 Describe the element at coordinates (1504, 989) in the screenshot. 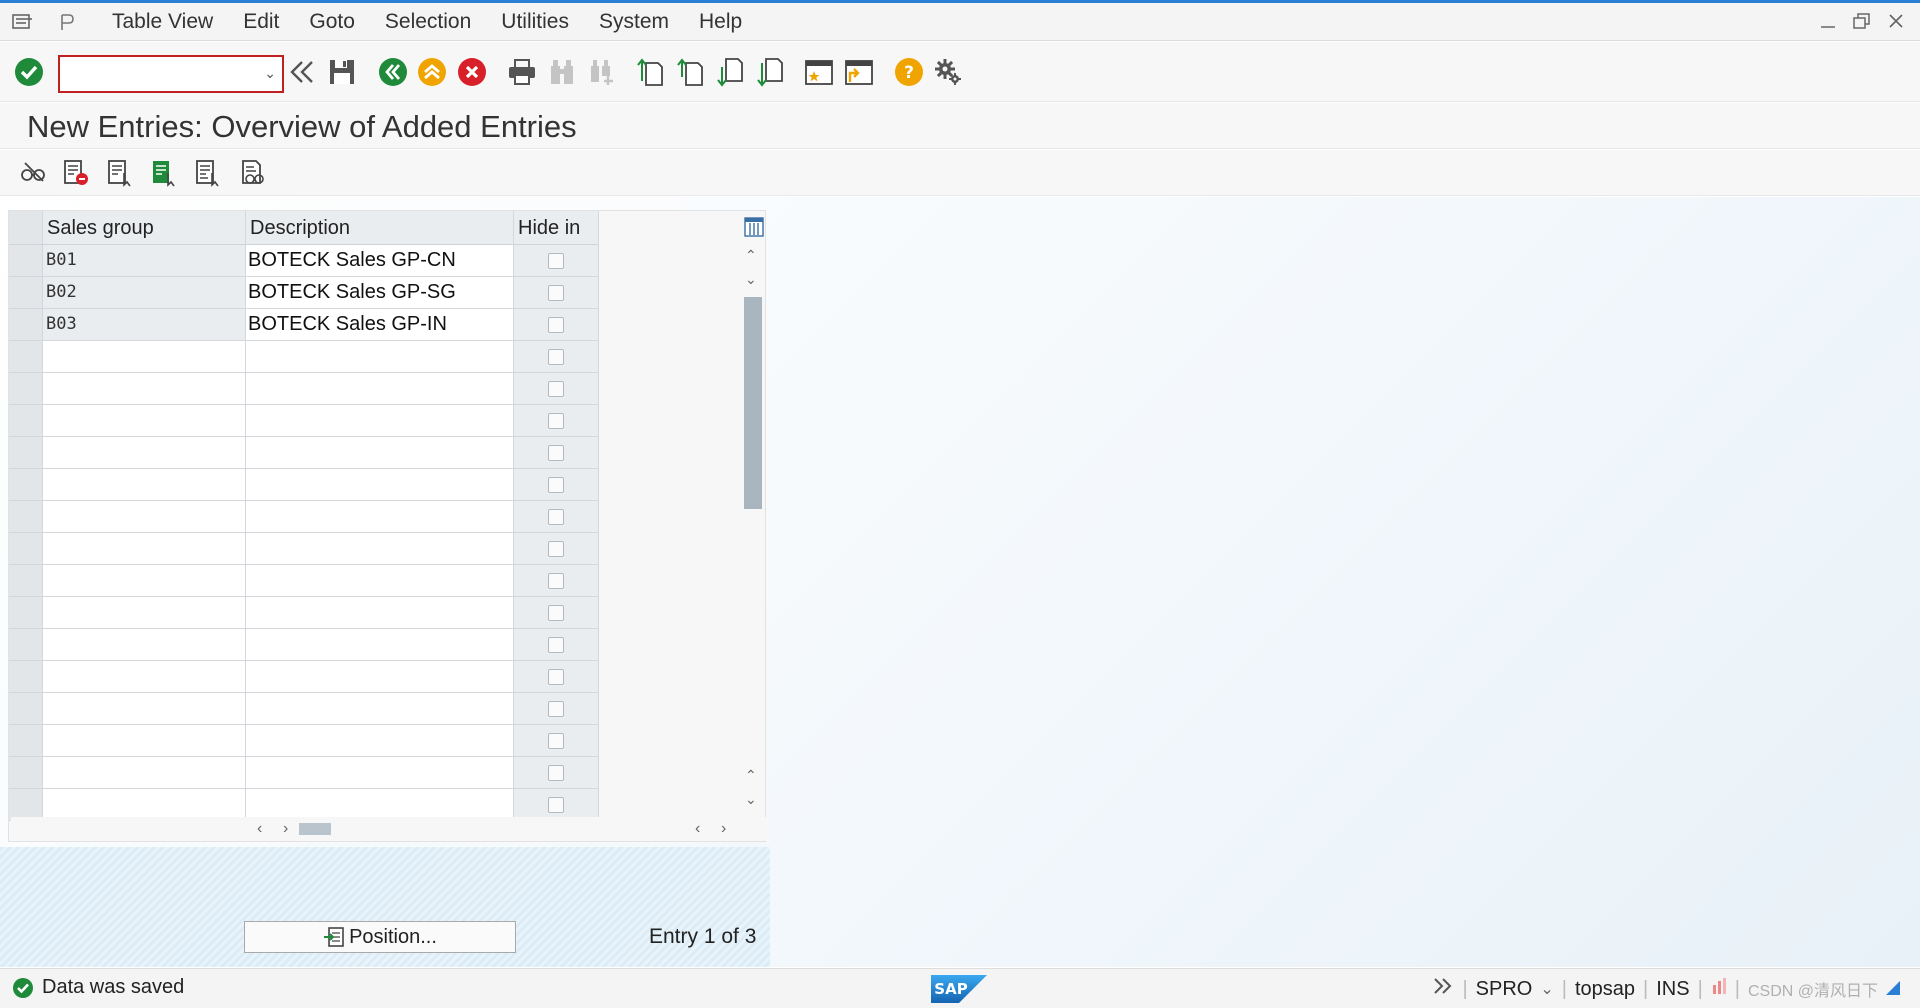

I see `transaction-code: SPRO` at that location.